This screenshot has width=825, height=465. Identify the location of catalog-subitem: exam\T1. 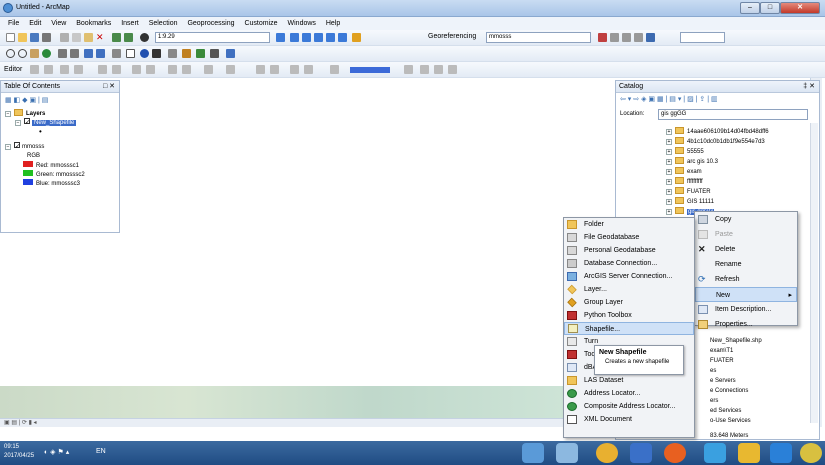
(721, 351).